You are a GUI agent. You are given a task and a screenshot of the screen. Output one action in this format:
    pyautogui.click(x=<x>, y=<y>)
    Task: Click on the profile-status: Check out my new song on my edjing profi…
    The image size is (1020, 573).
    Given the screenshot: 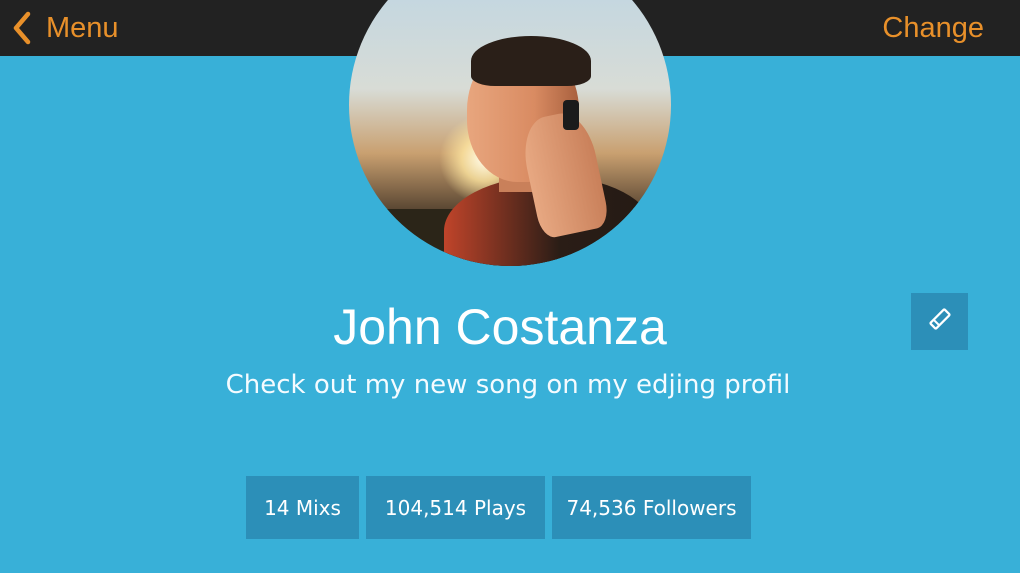 What is the action you would take?
    pyautogui.click(x=508, y=385)
    